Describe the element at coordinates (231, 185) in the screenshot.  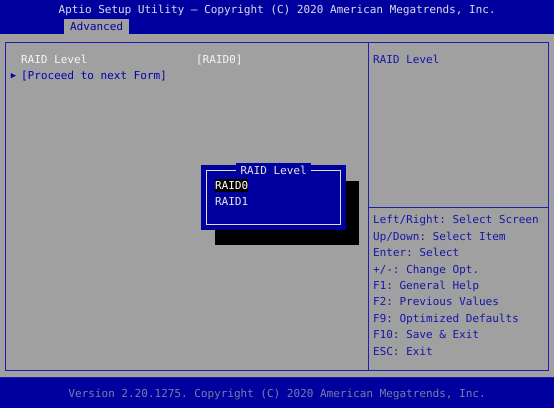
I see `popup-option: RAID0` at that location.